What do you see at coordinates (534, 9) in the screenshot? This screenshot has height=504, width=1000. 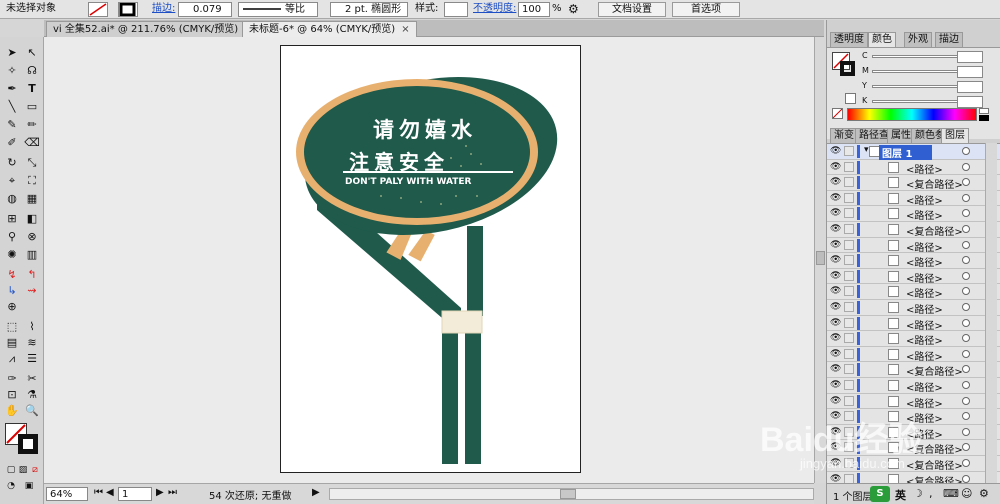 I see `opacity-field: 100` at bounding box center [534, 9].